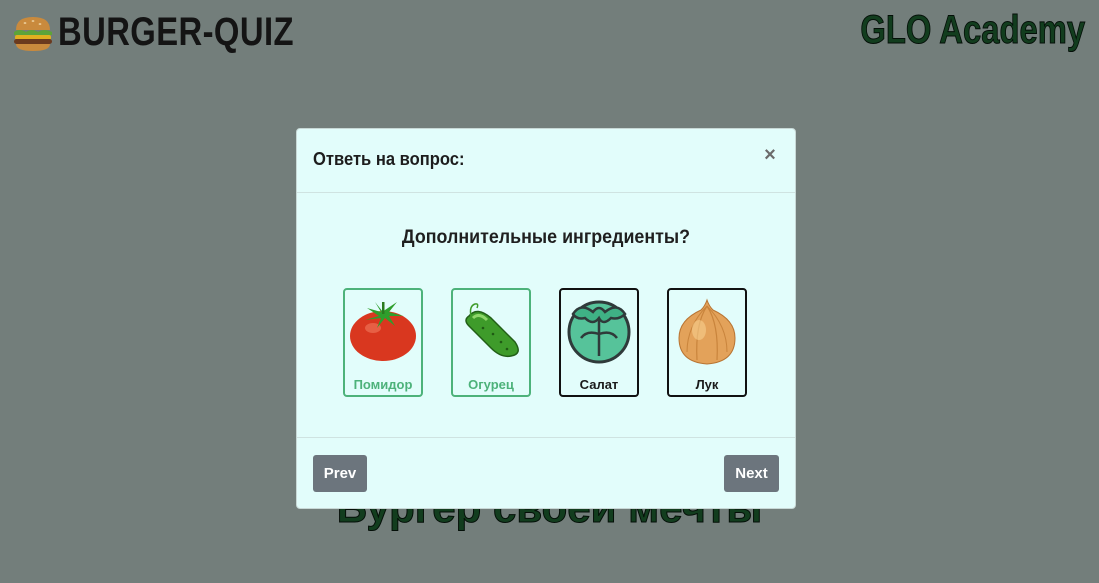 The width and height of the screenshot is (1099, 583). What do you see at coordinates (491, 384) in the screenshot?
I see `answer-label: Огурец` at bounding box center [491, 384].